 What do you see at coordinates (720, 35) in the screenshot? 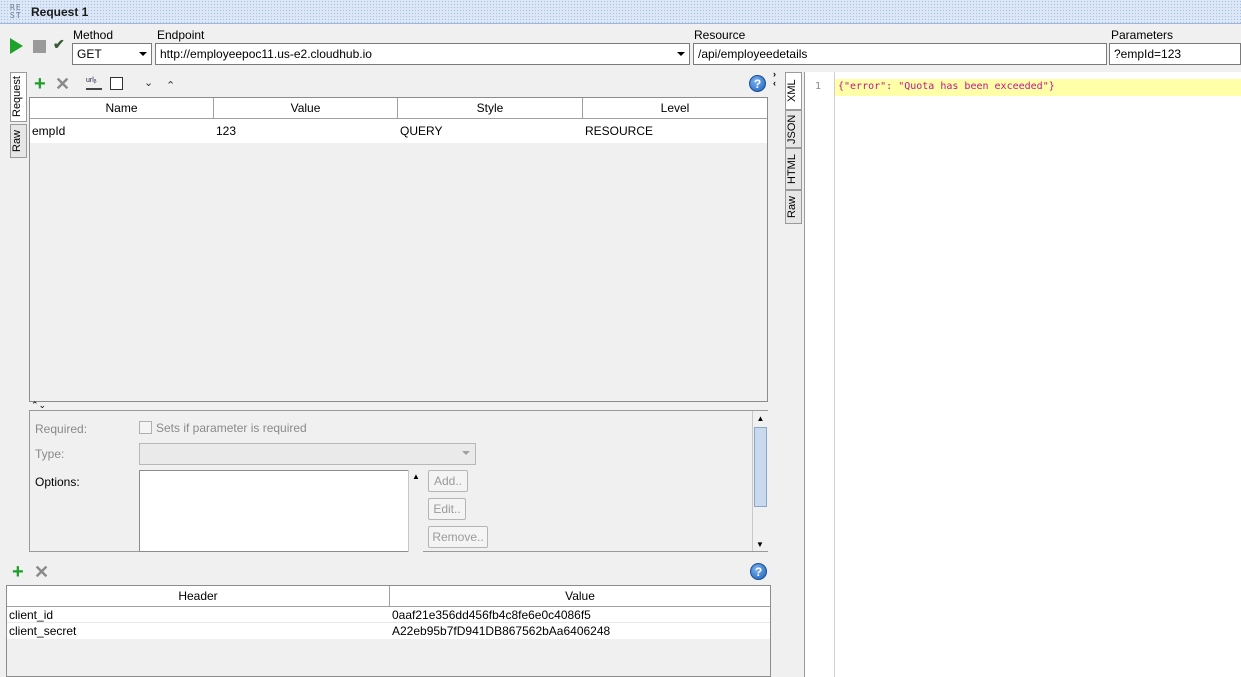
I see `resource-label: Resource` at bounding box center [720, 35].